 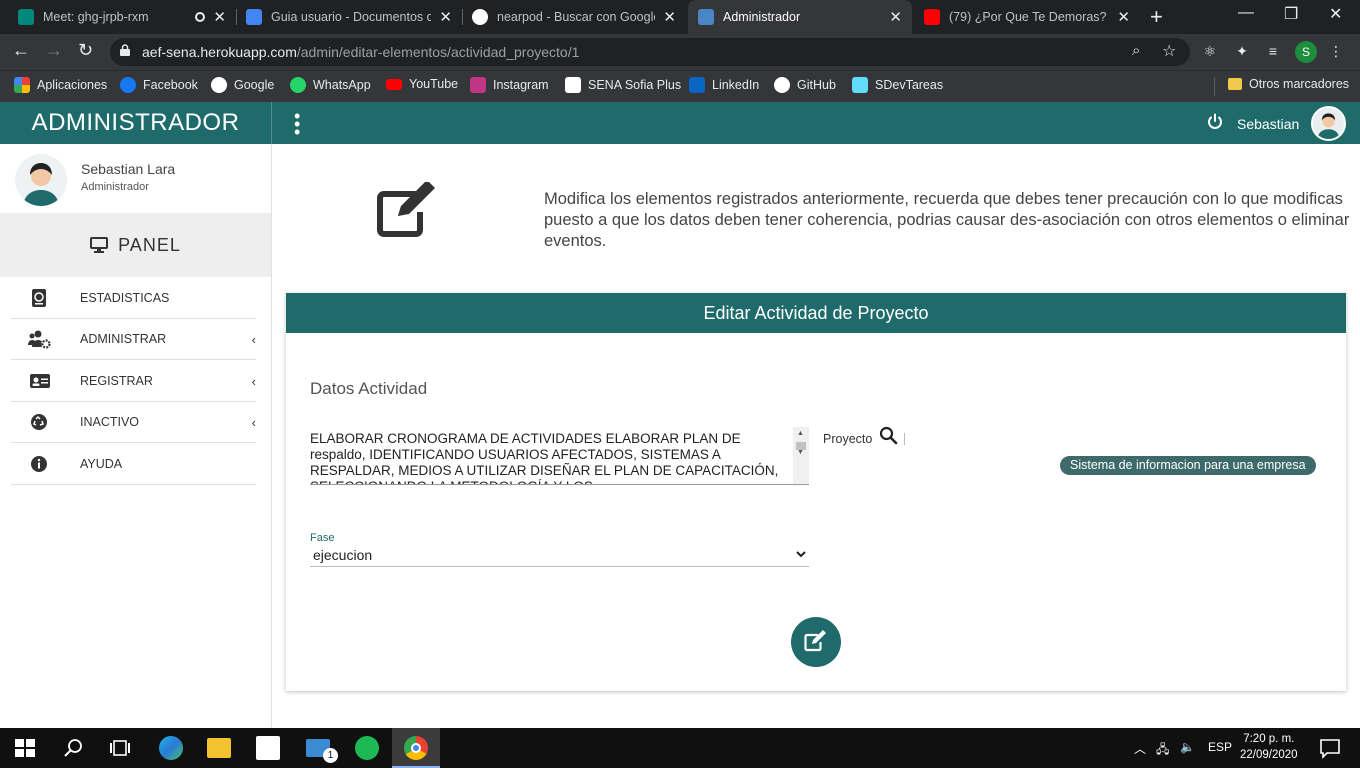 I want to click on fase-label: Fase, so click(x=322, y=538).